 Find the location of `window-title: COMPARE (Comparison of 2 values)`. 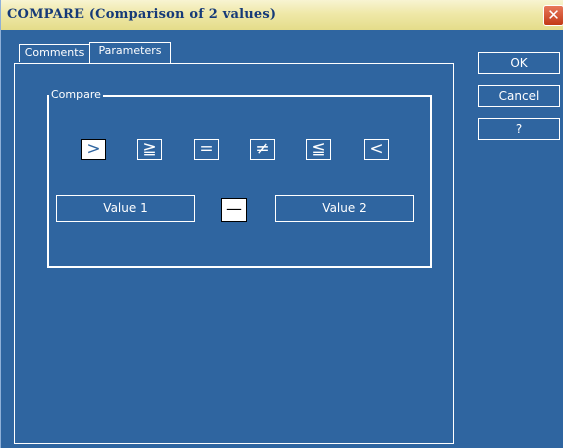

window-title: COMPARE (Comparison of 2 values) is located at coordinates (142, 14).